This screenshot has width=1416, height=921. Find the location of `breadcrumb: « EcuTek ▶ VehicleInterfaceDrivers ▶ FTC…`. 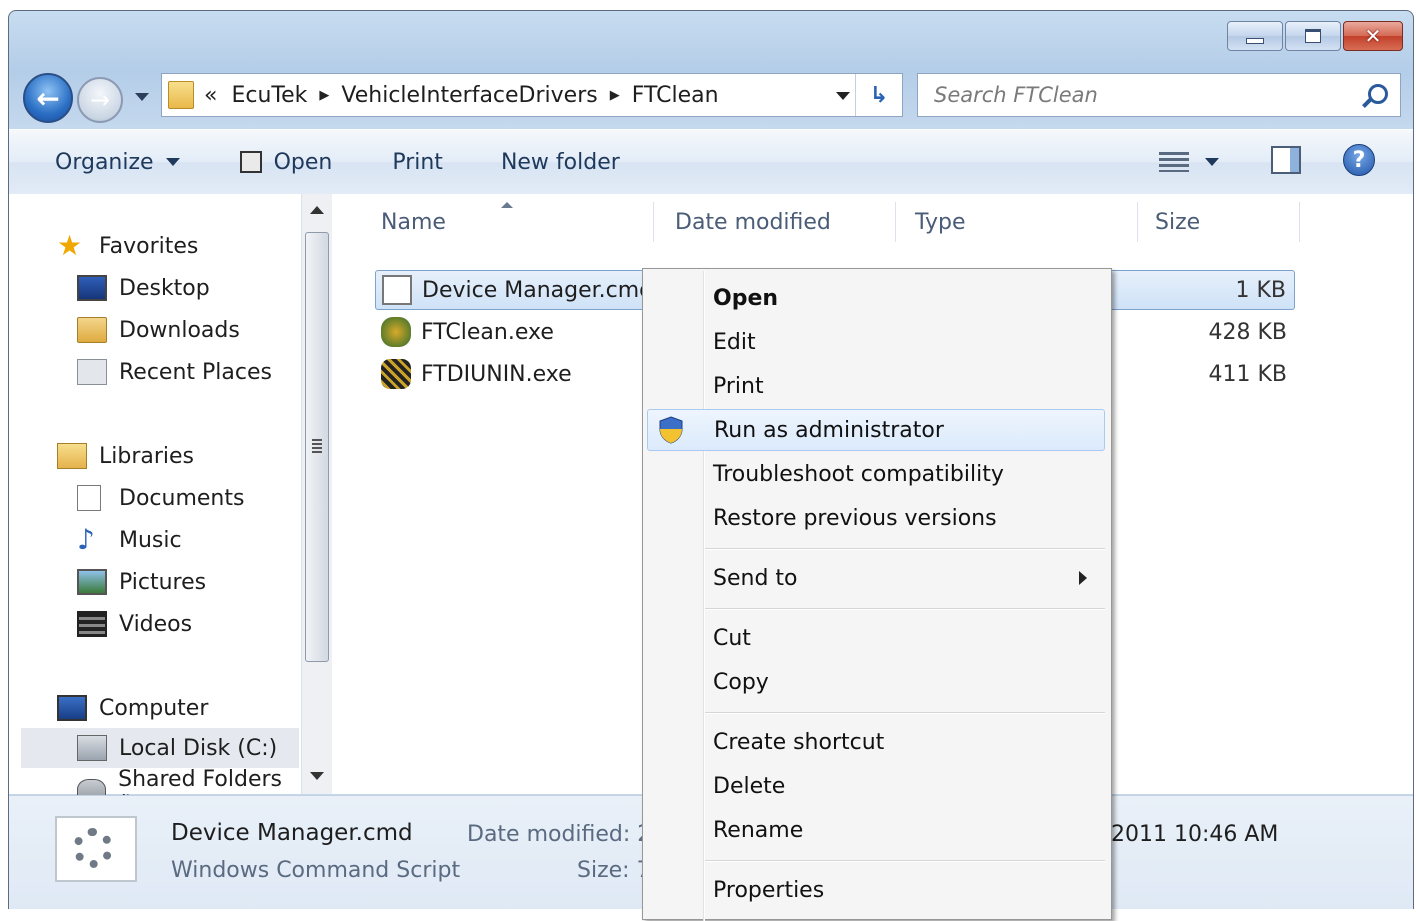

breadcrumb: « EcuTek ▶ VehicleInterfaceDrivers ▶ FTC… is located at coordinates (461, 95).